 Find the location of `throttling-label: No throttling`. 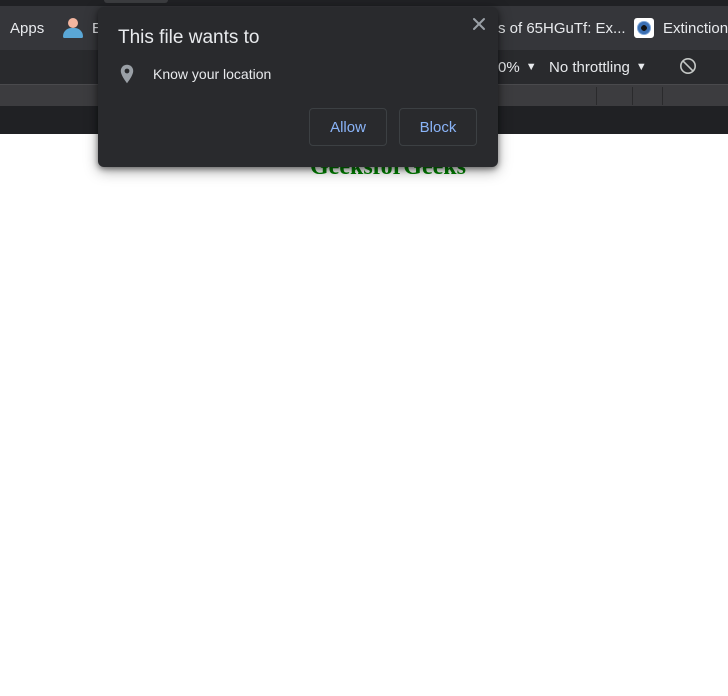

throttling-label: No throttling is located at coordinates (589, 67).